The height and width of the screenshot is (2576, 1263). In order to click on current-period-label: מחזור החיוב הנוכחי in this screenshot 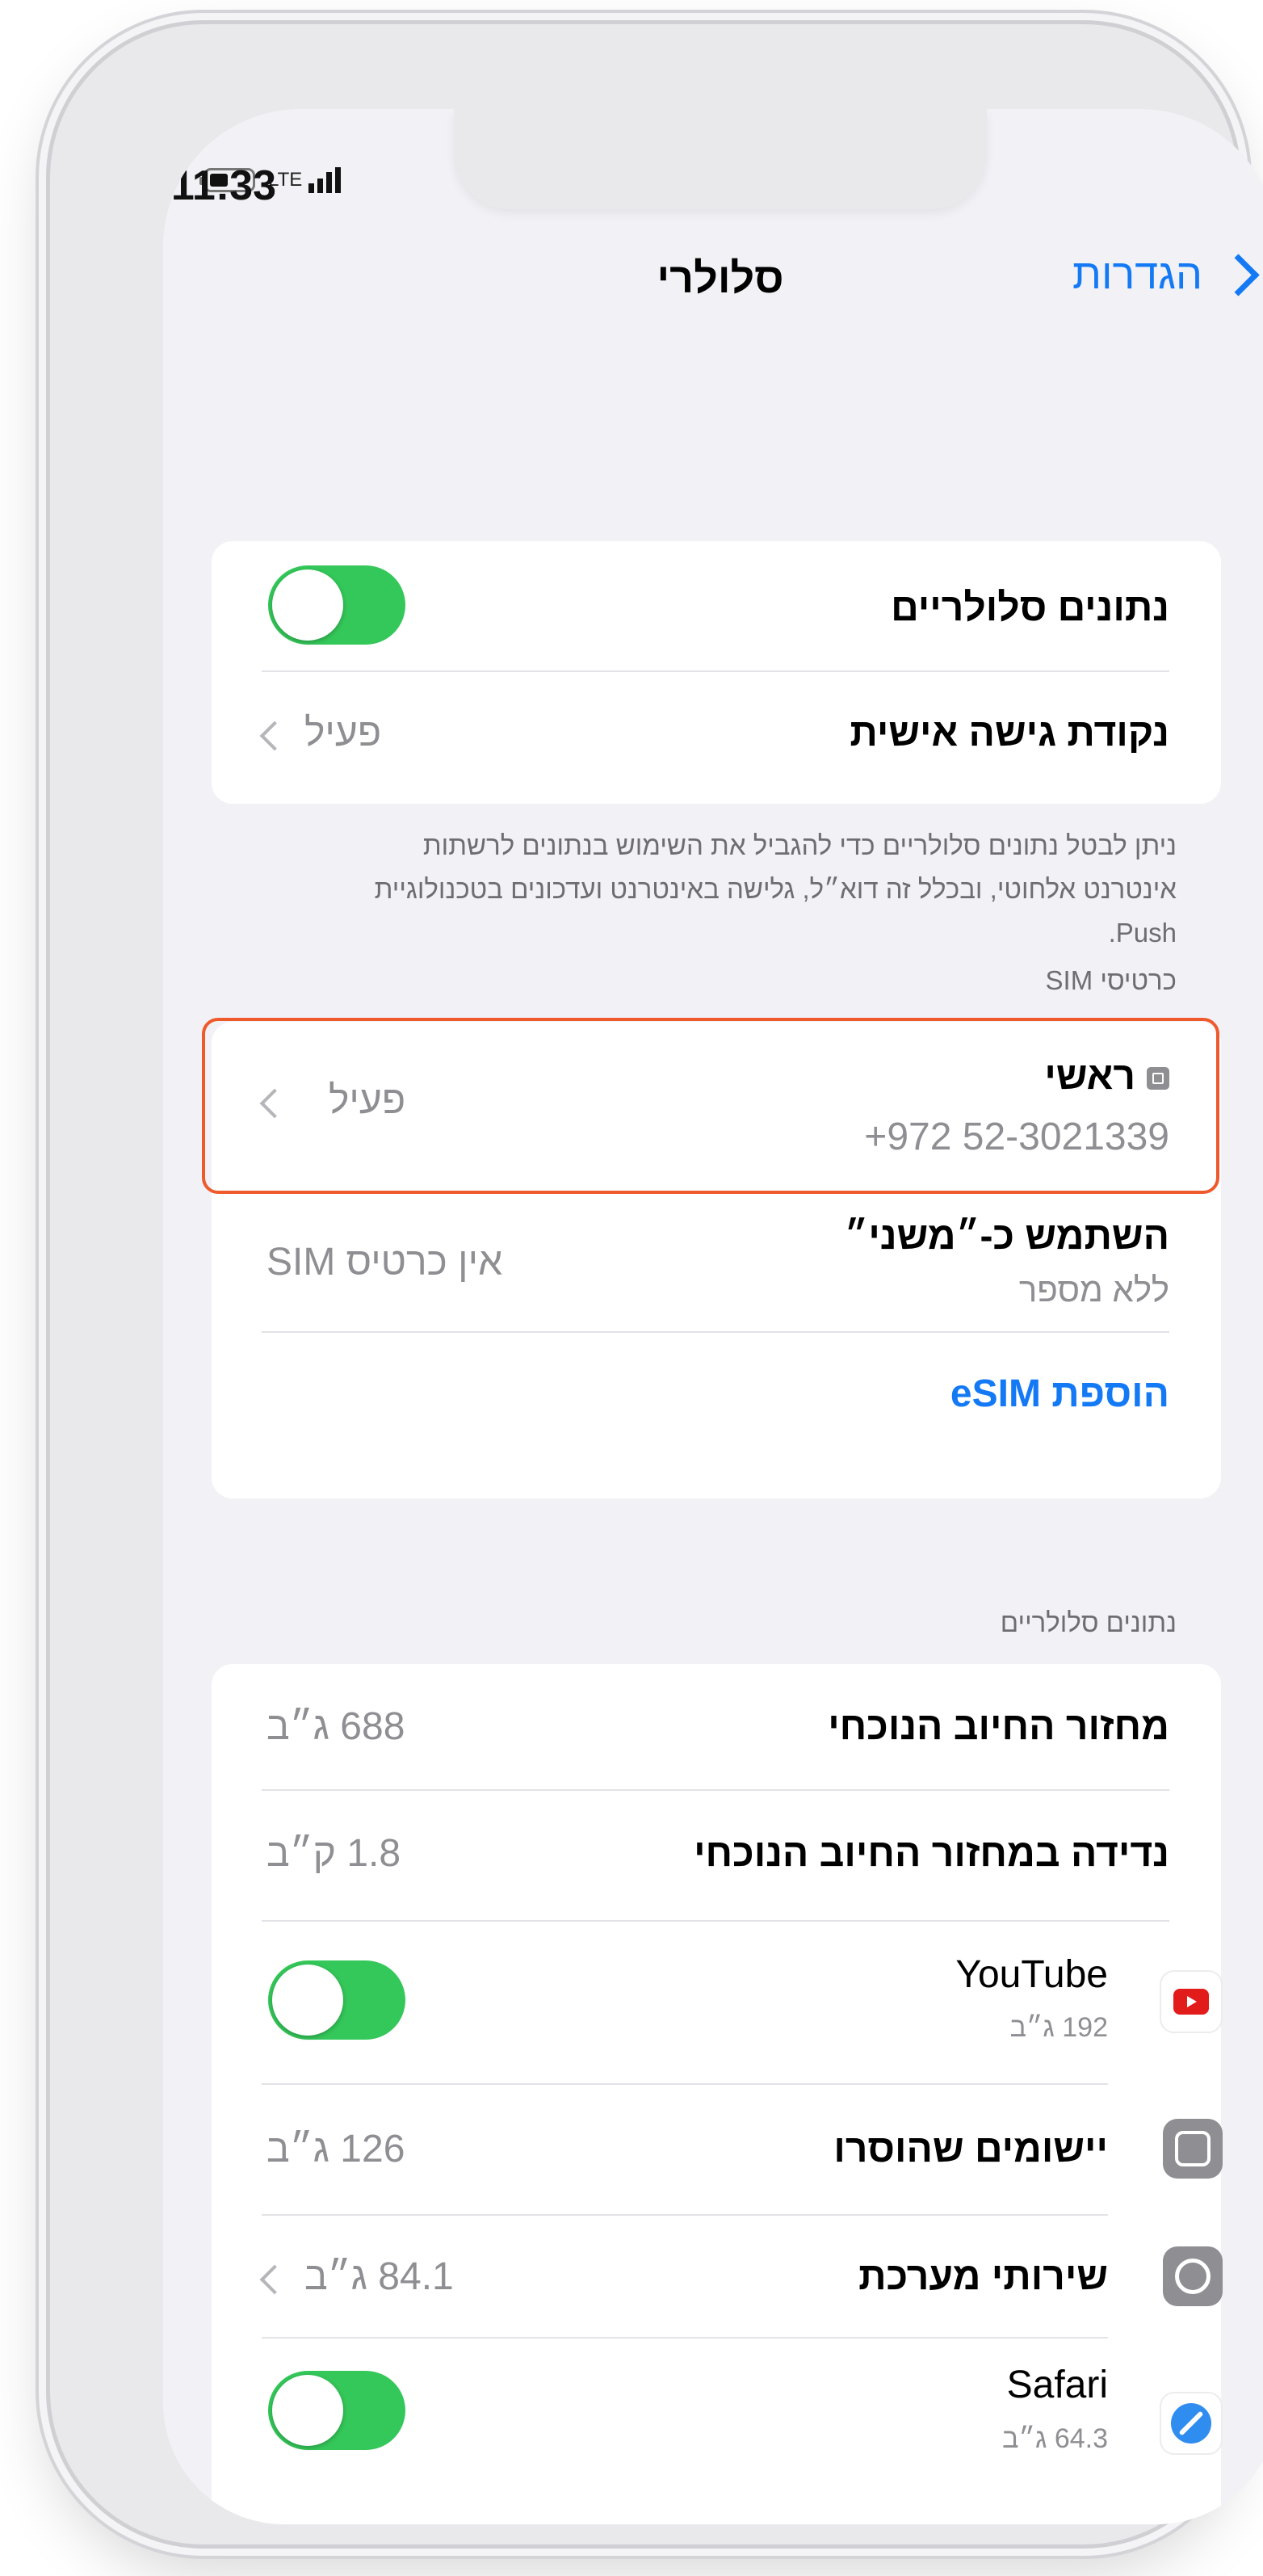, I will do `click(998, 1726)`.